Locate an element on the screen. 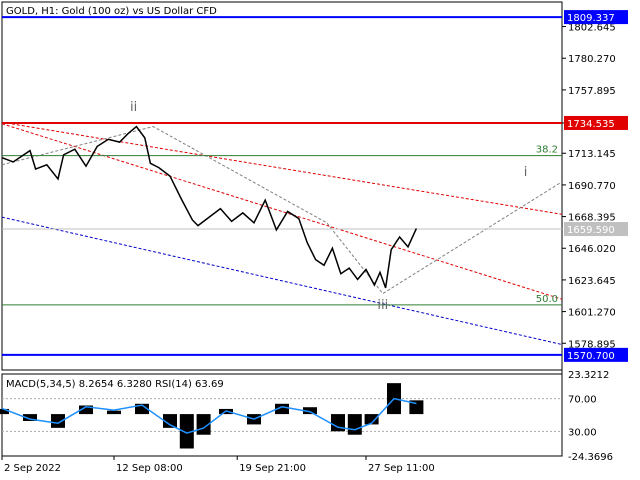  wave-label: iii is located at coordinates (382, 305).